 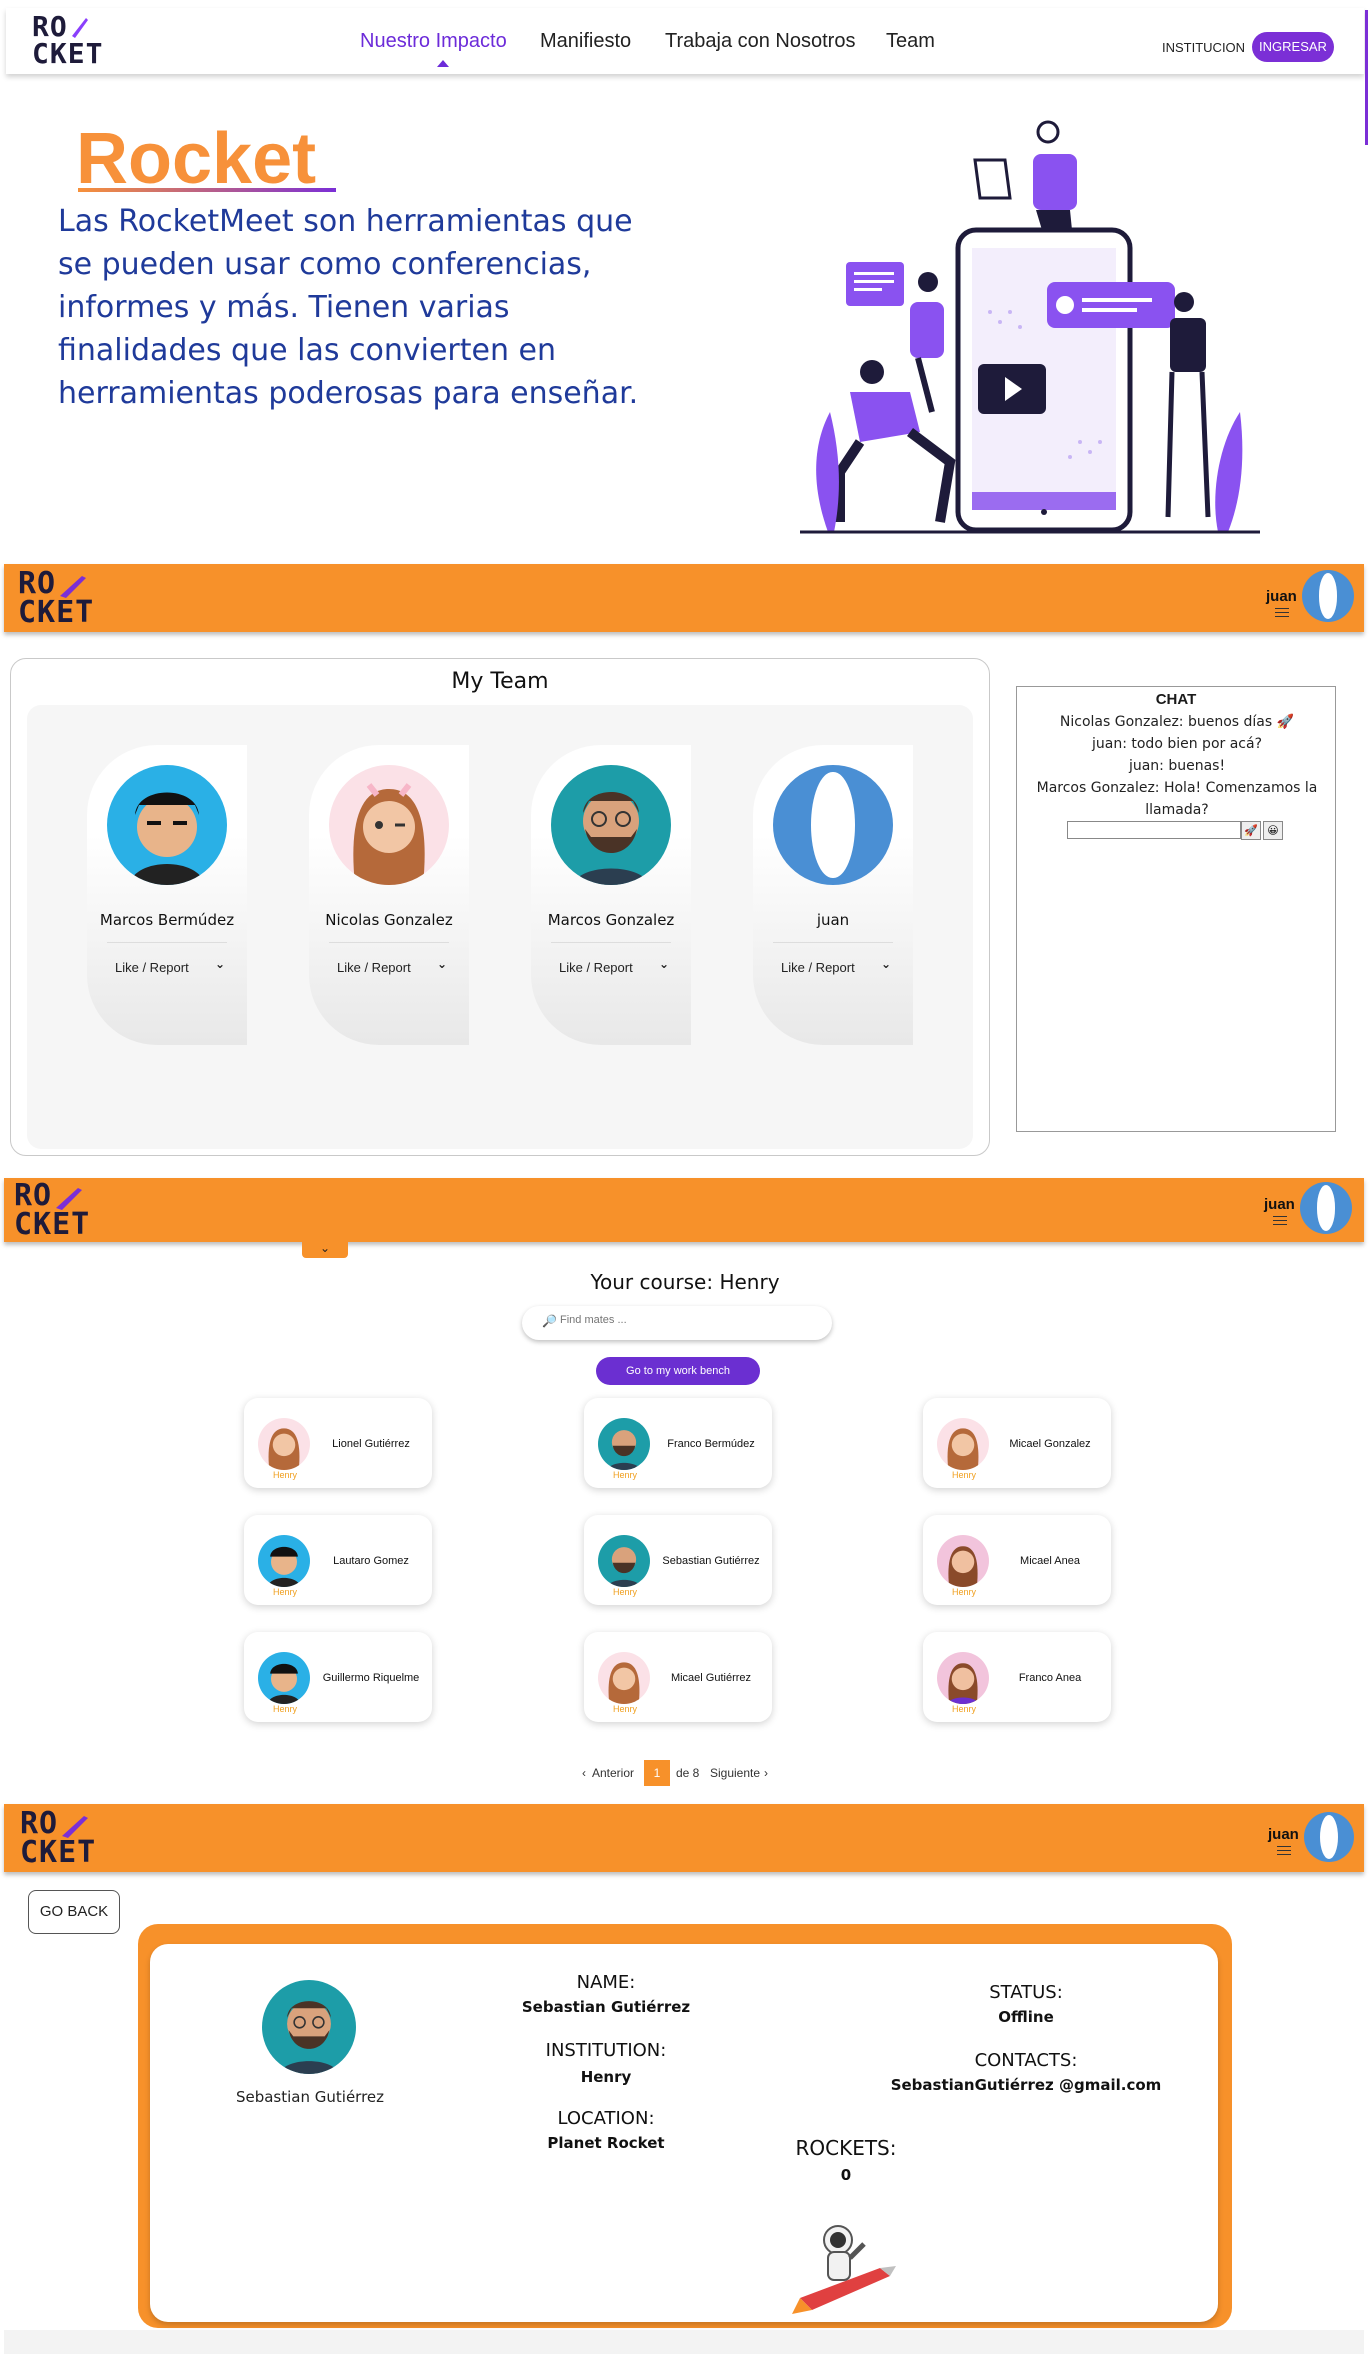 What do you see at coordinates (611, 895) in the screenshot?
I see `team-member-card: Marcos Gonzalez Like / Report ⌄` at bounding box center [611, 895].